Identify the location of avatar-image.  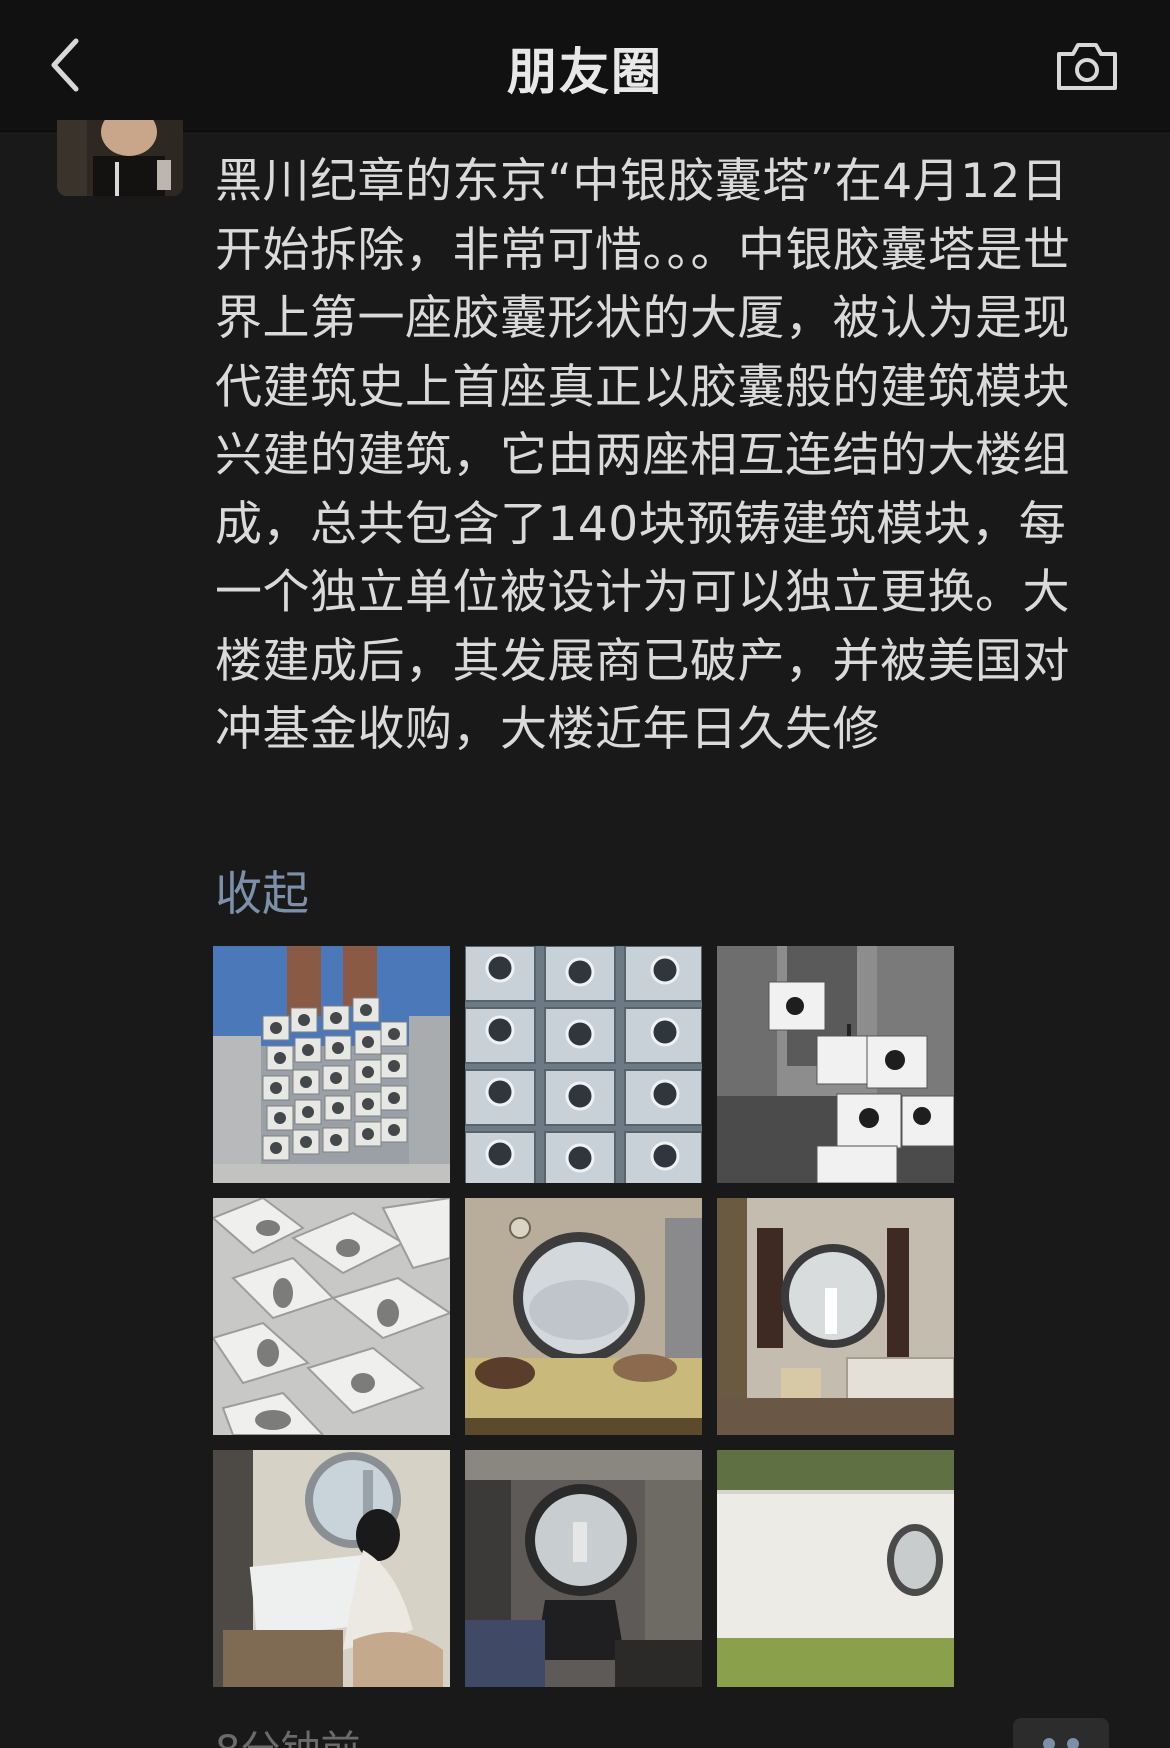
(120, 158).